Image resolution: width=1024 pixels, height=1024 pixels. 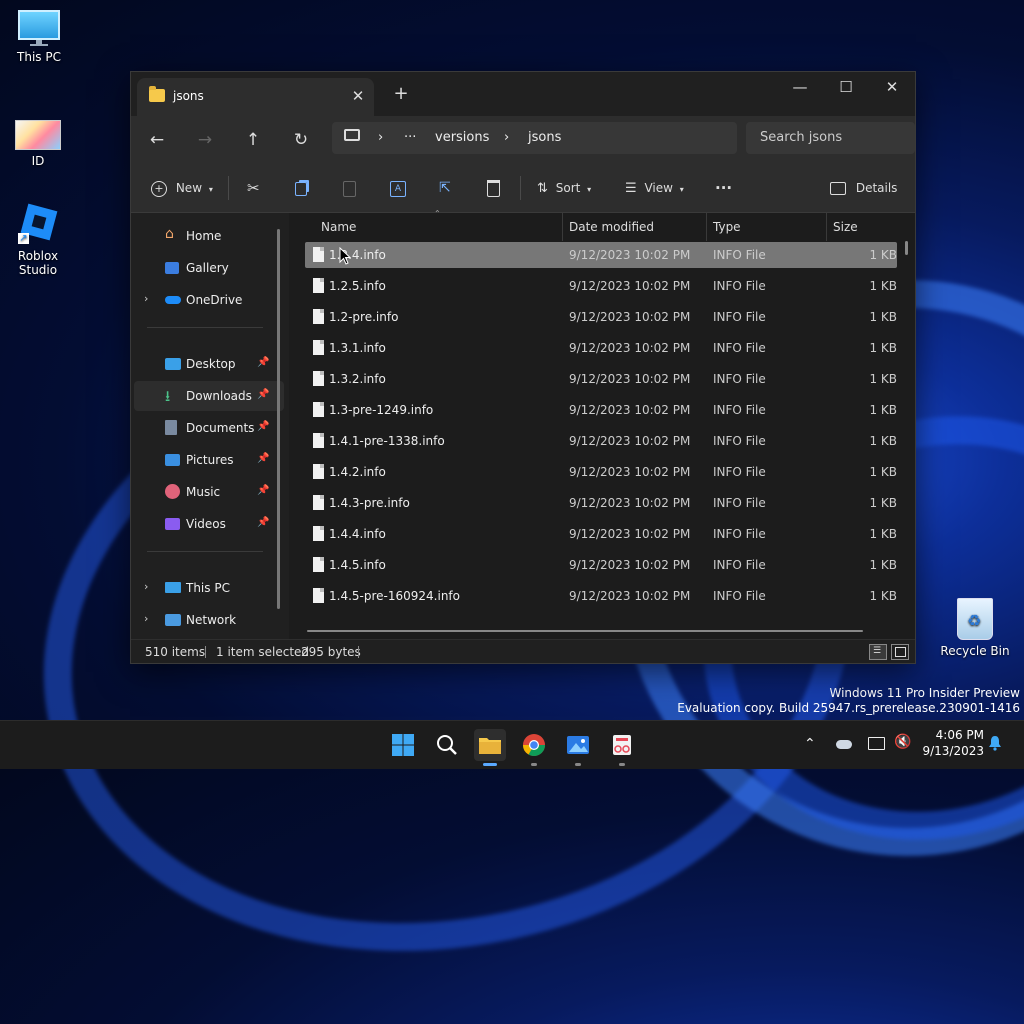 I want to click on show-hidden-icons-button: ⌃, so click(x=810, y=744).